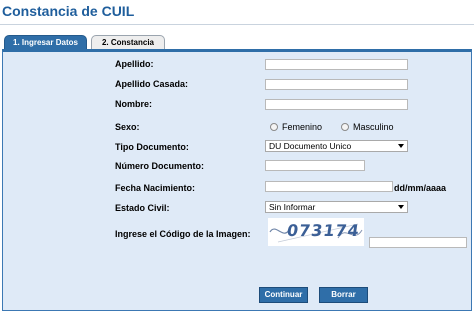  I want to click on captcha-text: 073174, so click(323, 230).